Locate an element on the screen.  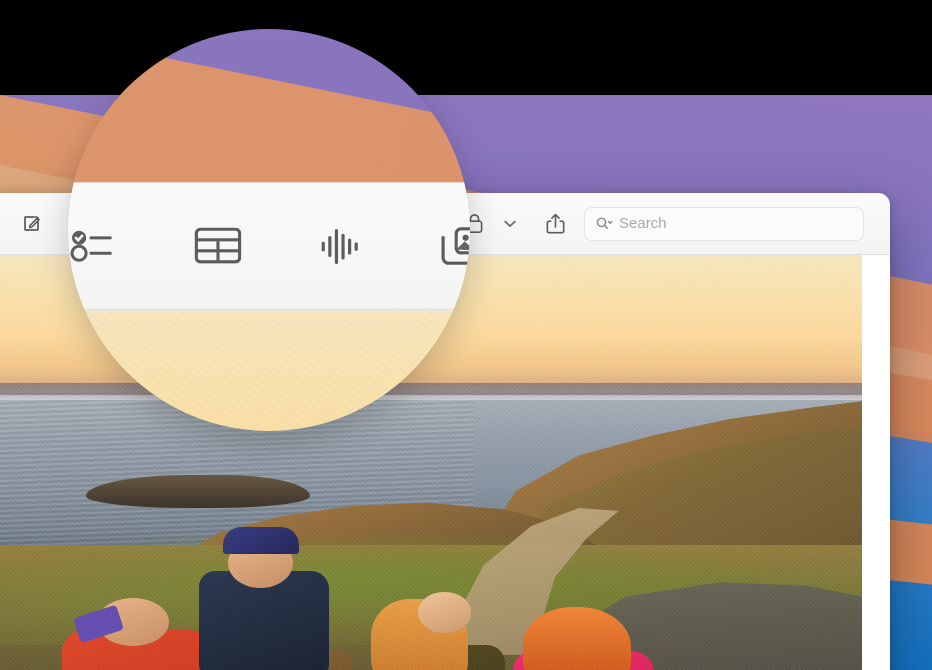
search-placeholder: Search is located at coordinates (643, 223).